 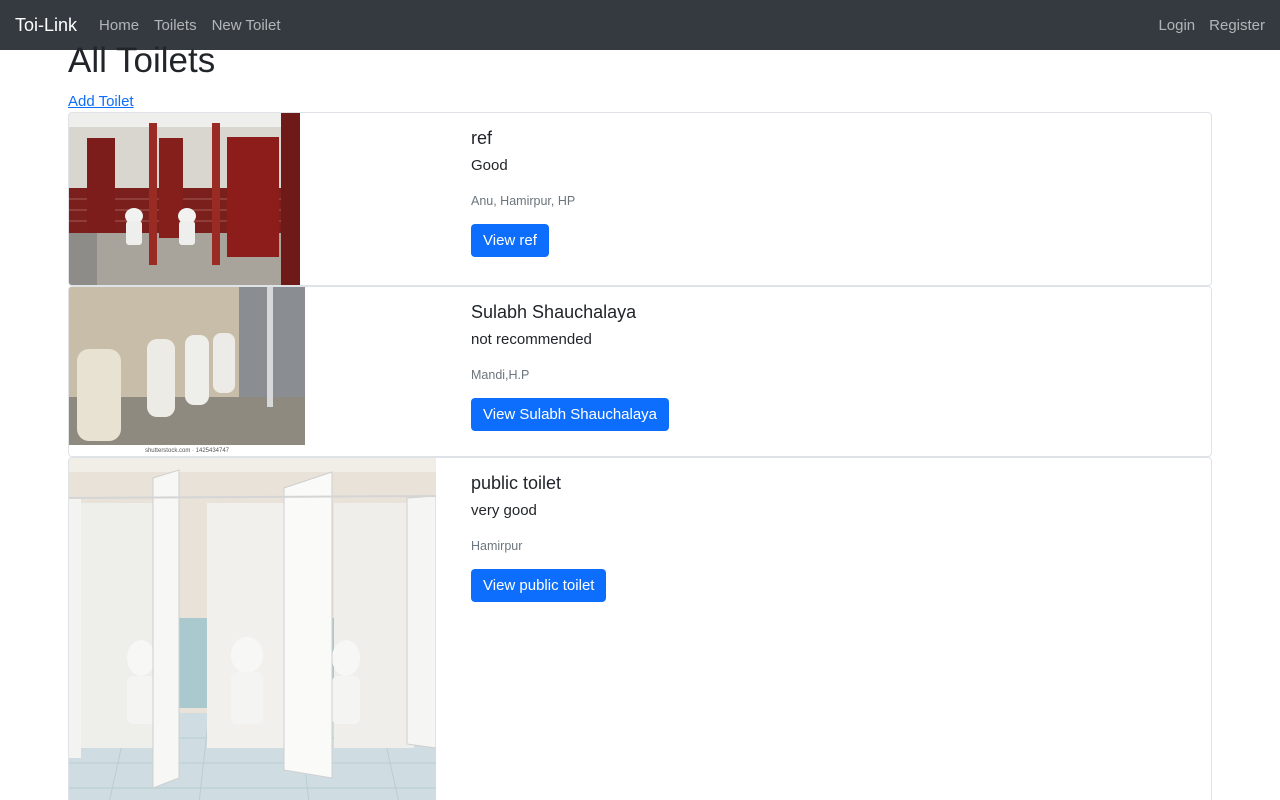 What do you see at coordinates (523, 192) in the screenshot?
I see `card-body: ref Good Anu, Hamirpur, HP View ref` at bounding box center [523, 192].